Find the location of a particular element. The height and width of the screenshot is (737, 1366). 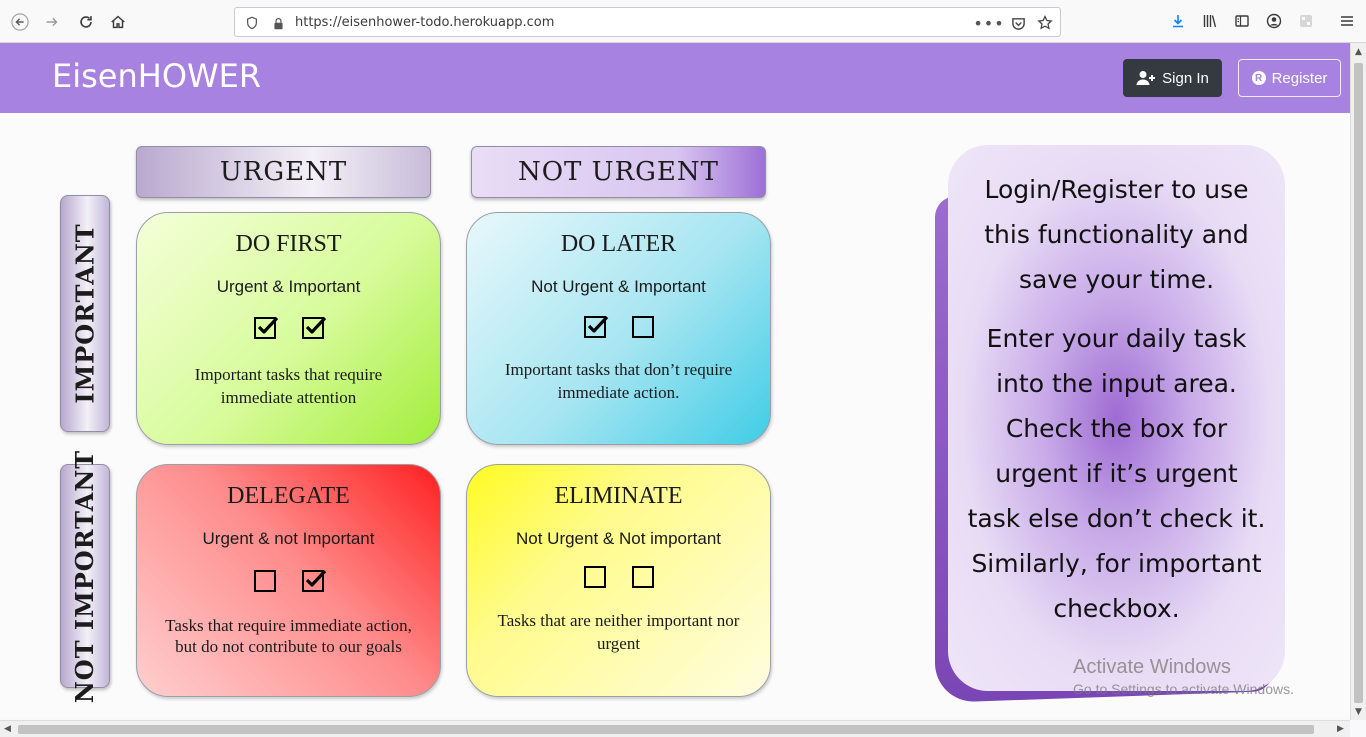

back-icon is located at coordinates (20, 22).